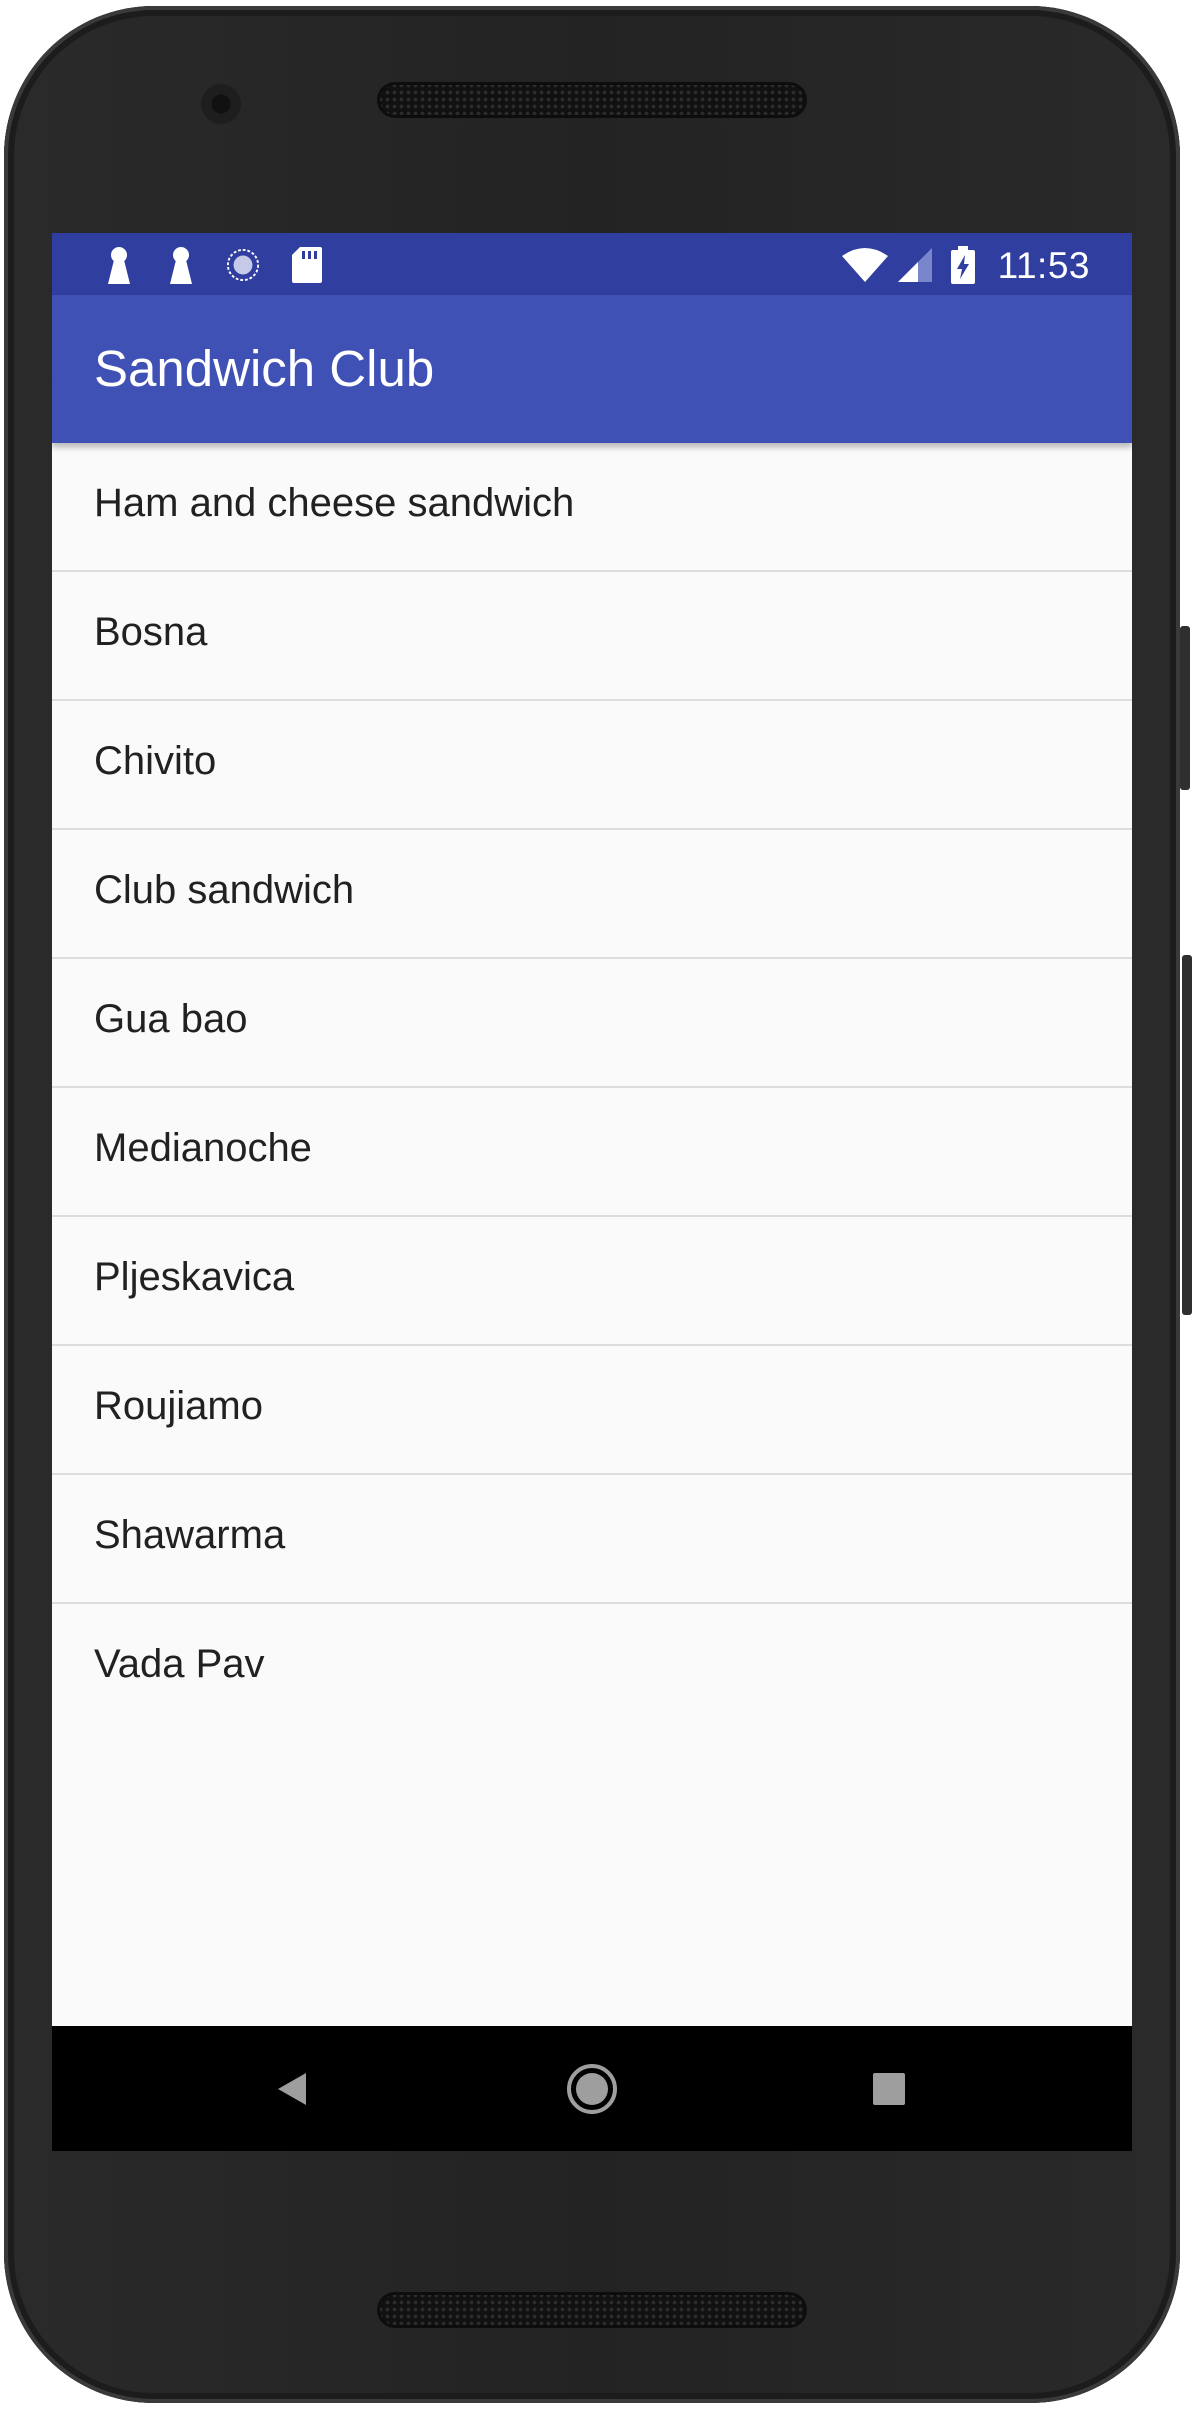 The height and width of the screenshot is (2409, 1194). What do you see at coordinates (155, 761) in the screenshot?
I see `list-item-label: Chivito` at bounding box center [155, 761].